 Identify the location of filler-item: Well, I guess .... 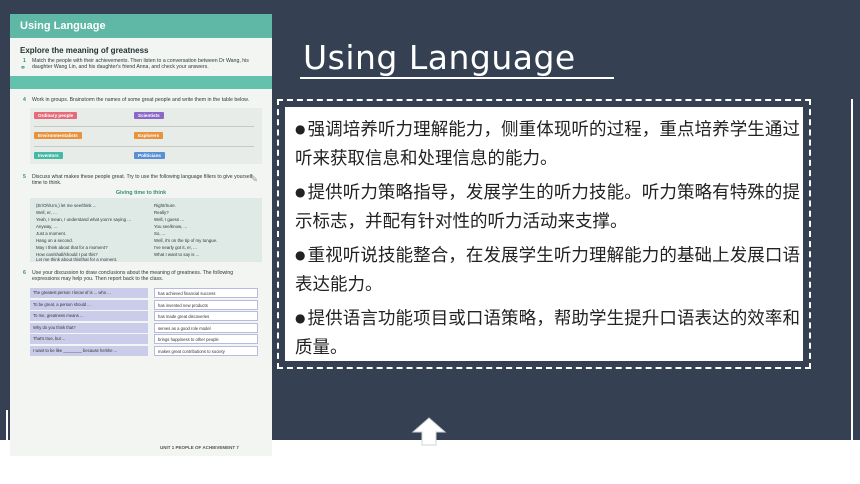
(169, 220).